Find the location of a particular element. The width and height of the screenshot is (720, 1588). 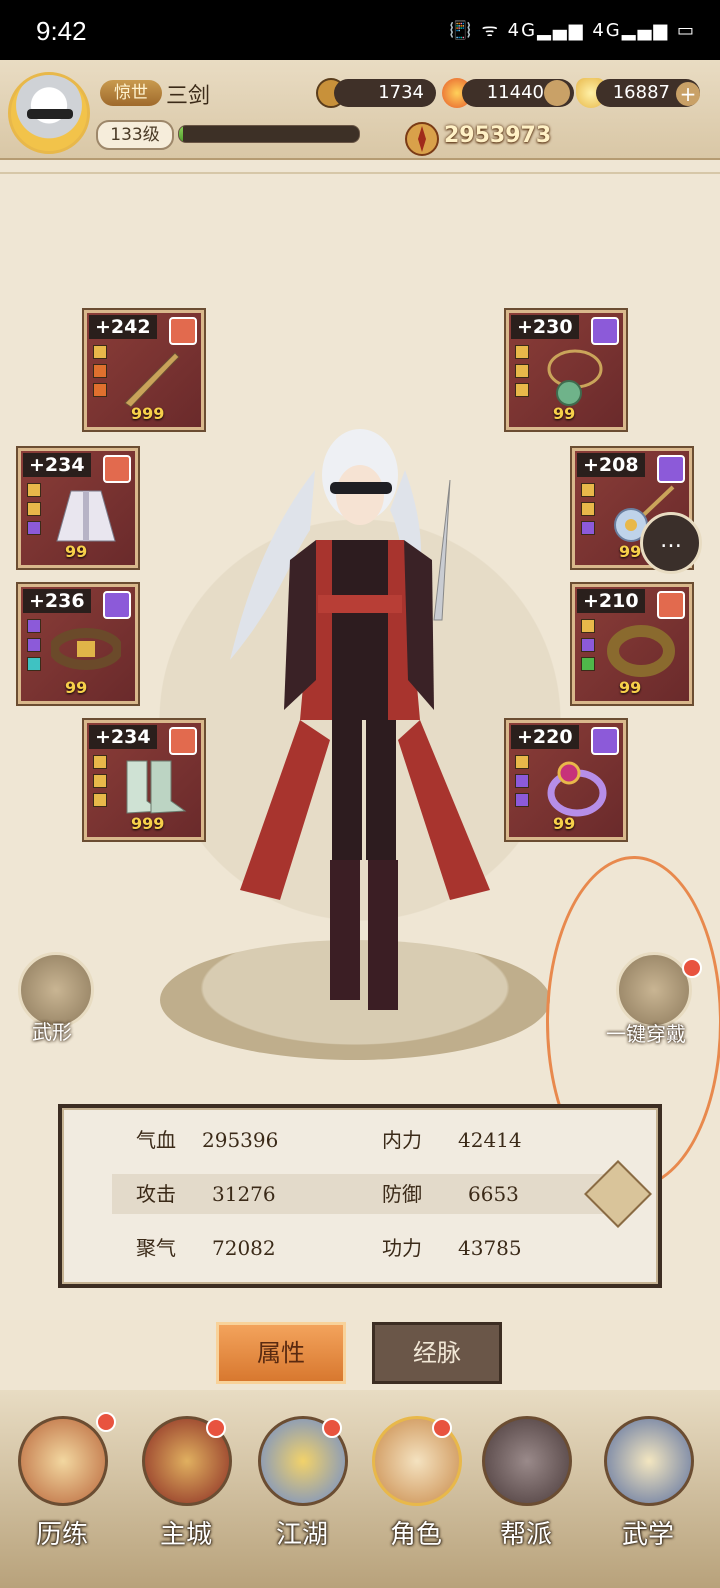

stat-value: 43785 is located at coordinates (490, 1248).